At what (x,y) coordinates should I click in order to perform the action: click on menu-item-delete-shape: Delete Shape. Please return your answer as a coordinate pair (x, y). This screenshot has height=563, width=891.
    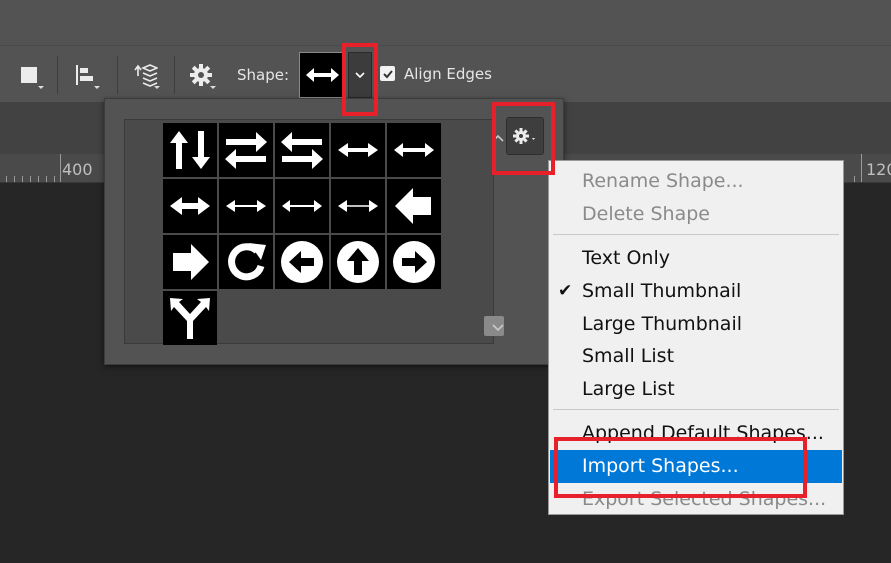
    Looking at the image, I should click on (696, 214).